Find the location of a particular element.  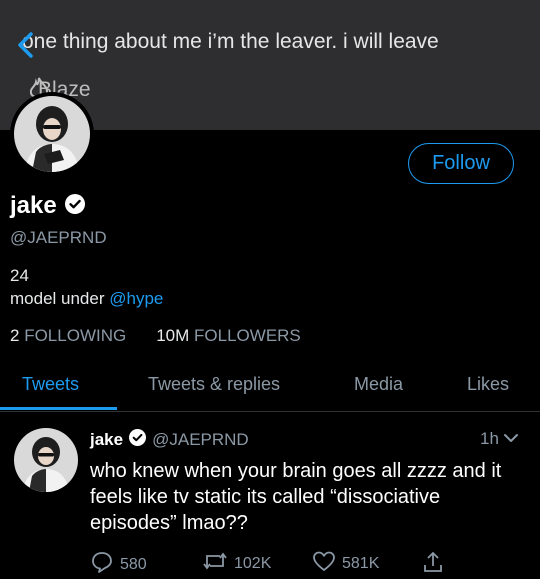

bio-line-age: 24 is located at coordinates (19, 275).